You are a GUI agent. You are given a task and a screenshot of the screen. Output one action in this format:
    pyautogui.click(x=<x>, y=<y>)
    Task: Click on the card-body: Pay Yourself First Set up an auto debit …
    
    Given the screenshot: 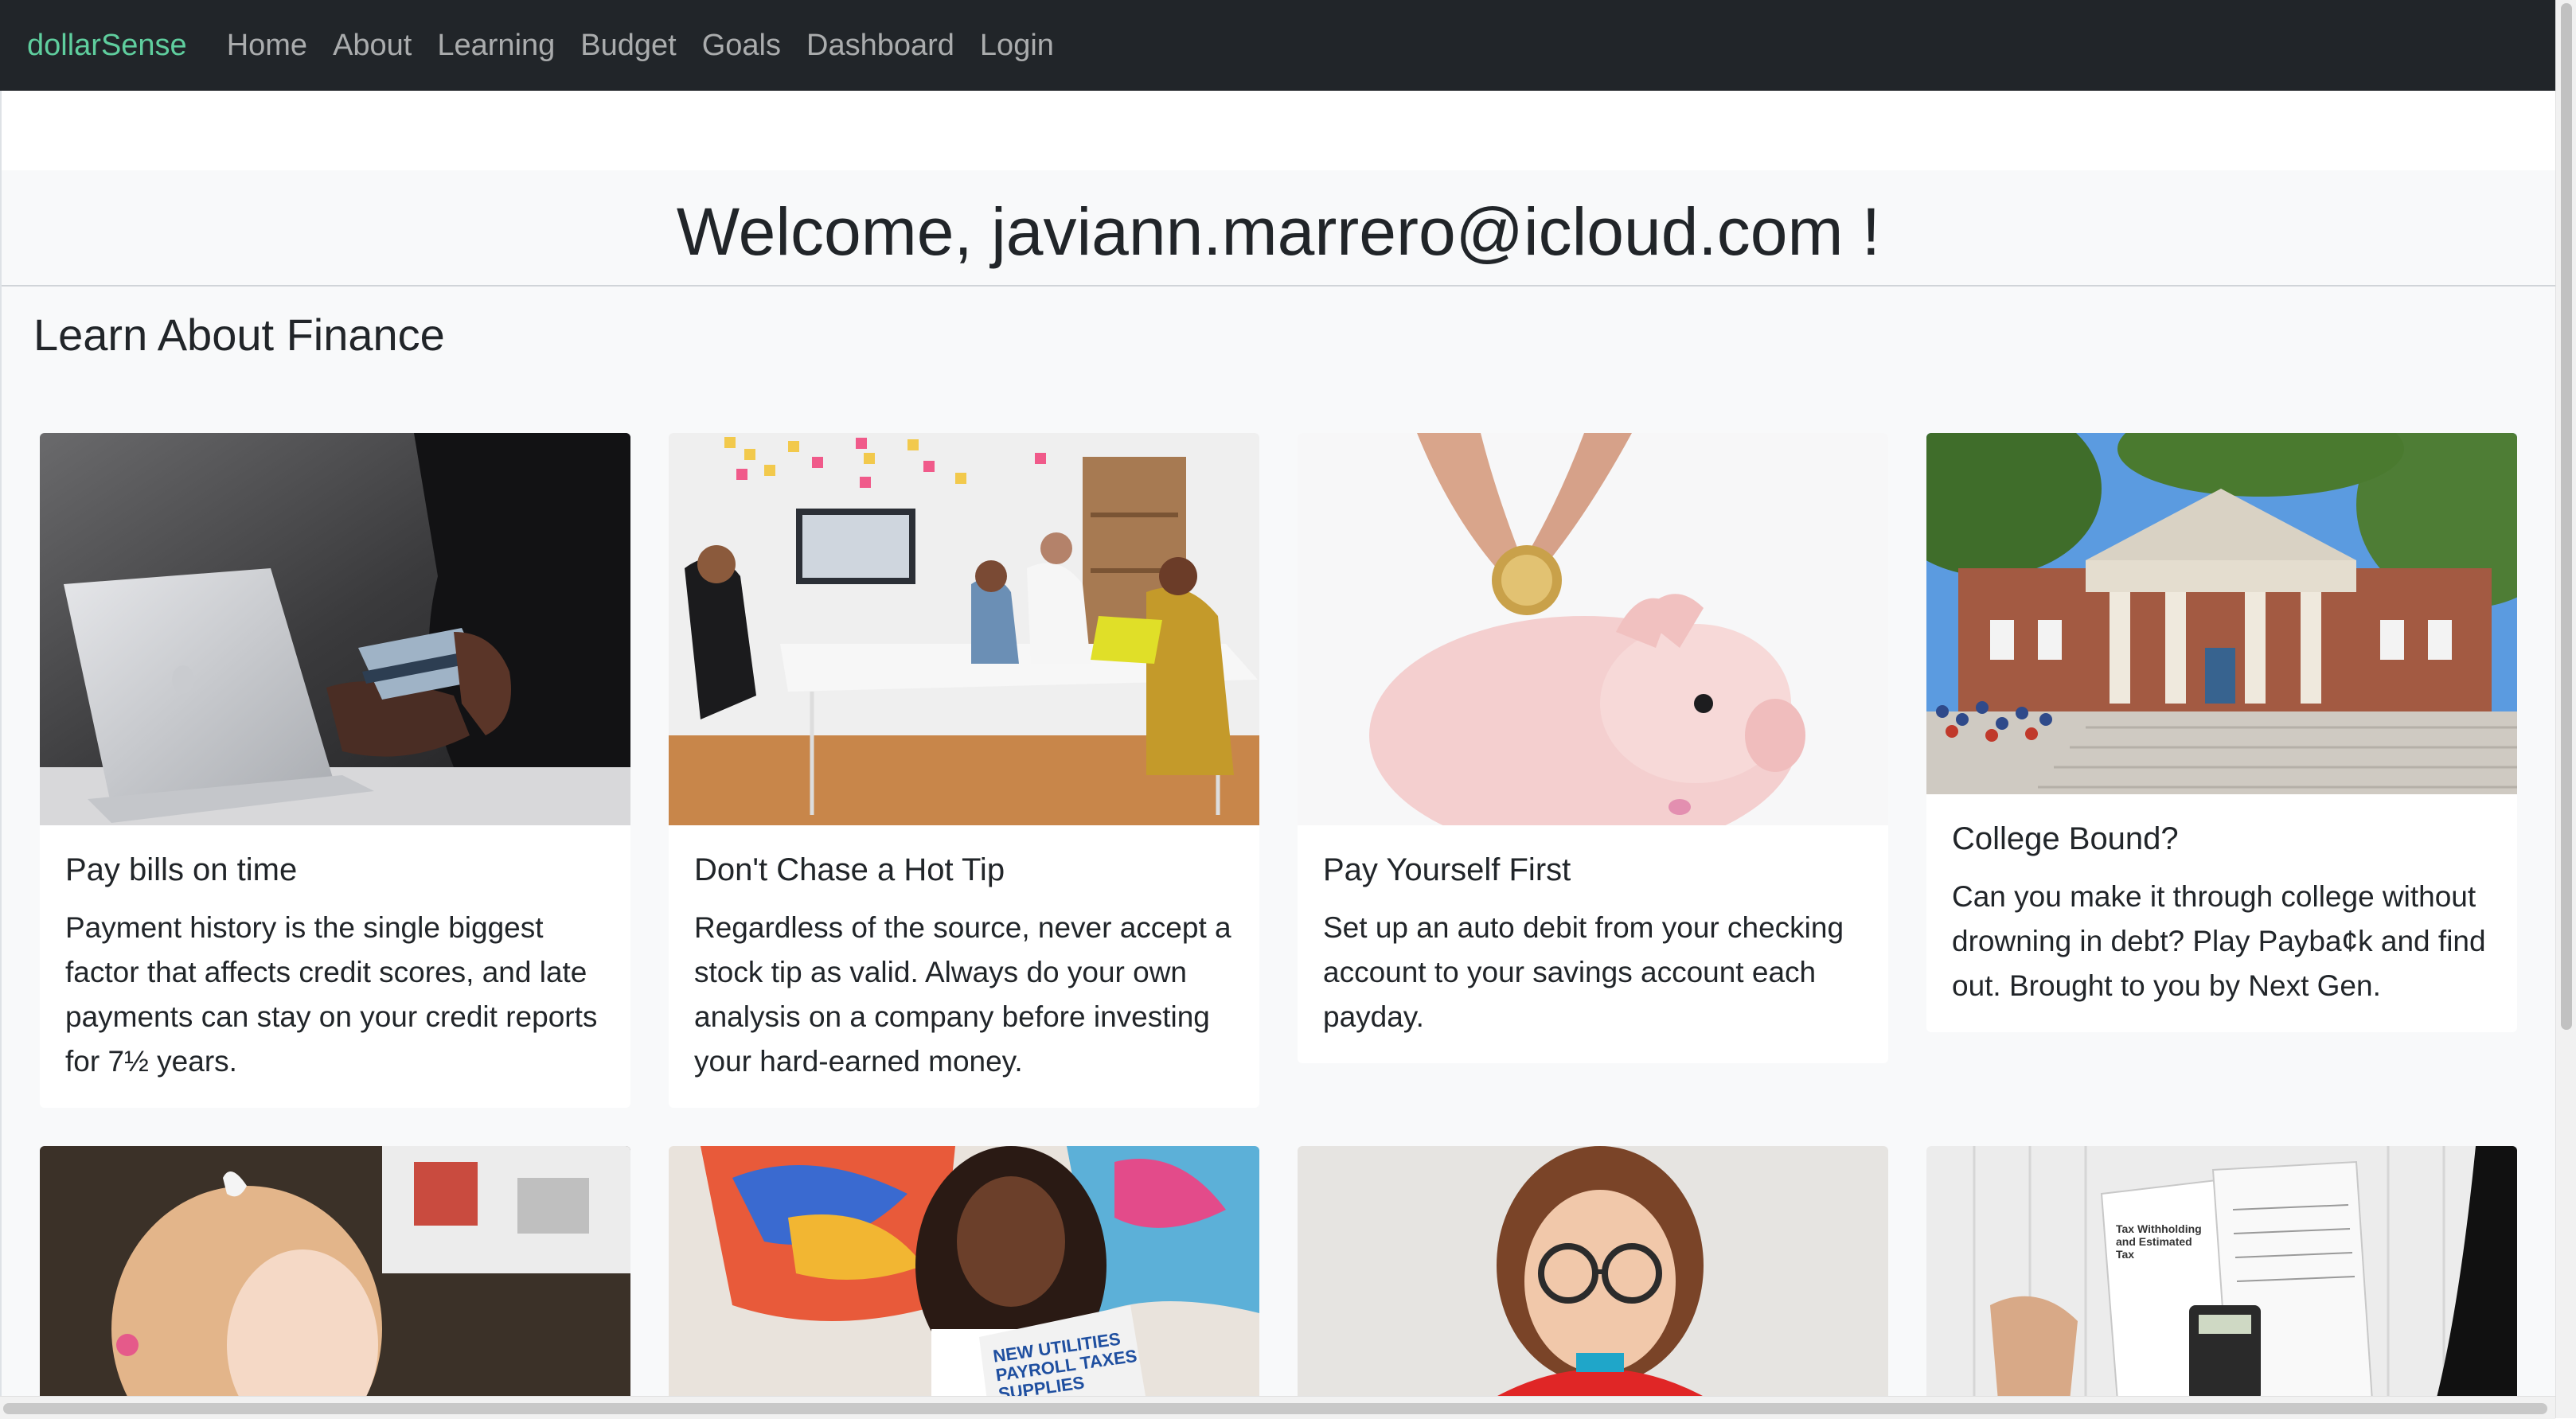 What is the action you would take?
    pyautogui.click(x=1593, y=944)
    